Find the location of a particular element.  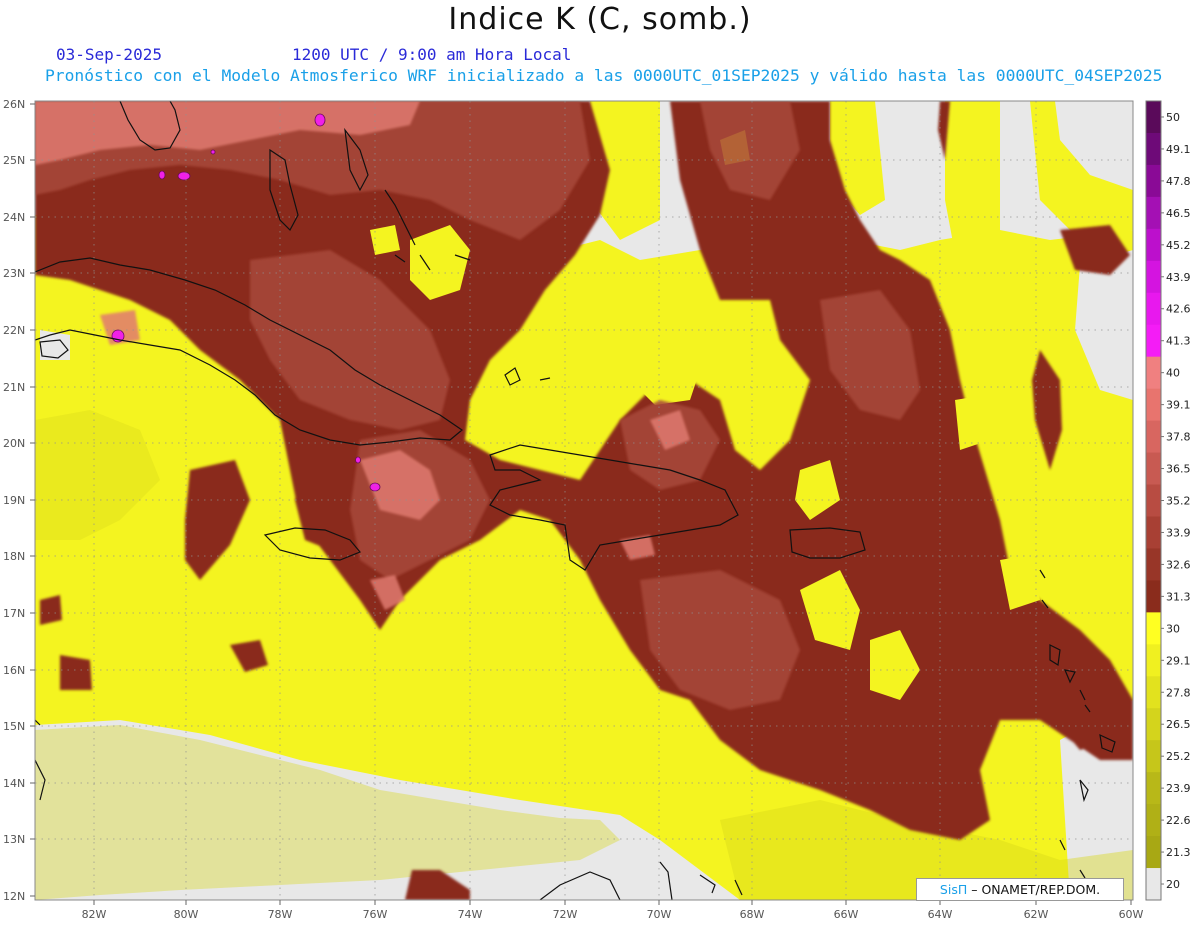

colorbar-label: 41.3 is located at coordinates (1178, 341).